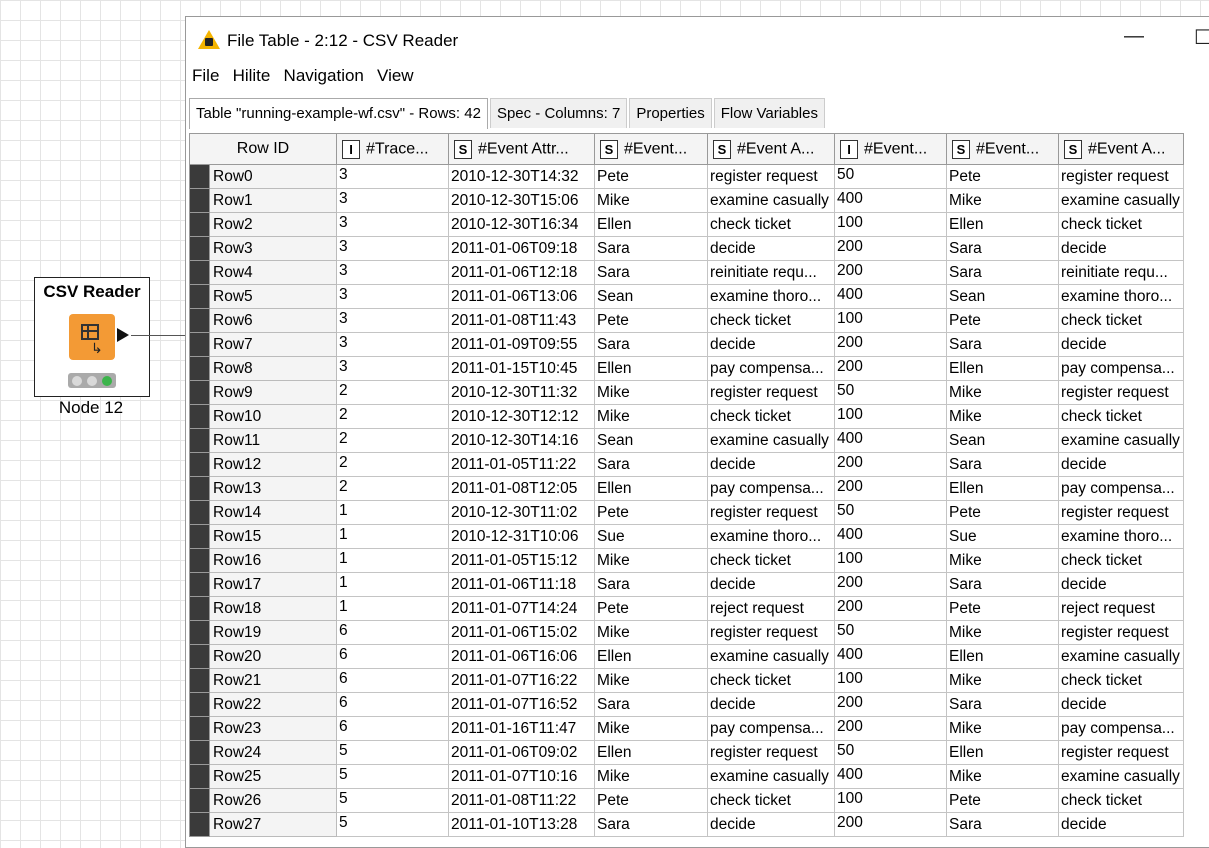 Image resolution: width=1209 pixels, height=848 pixels. Describe the element at coordinates (395, 76) in the screenshot. I see `menu-view: View` at that location.